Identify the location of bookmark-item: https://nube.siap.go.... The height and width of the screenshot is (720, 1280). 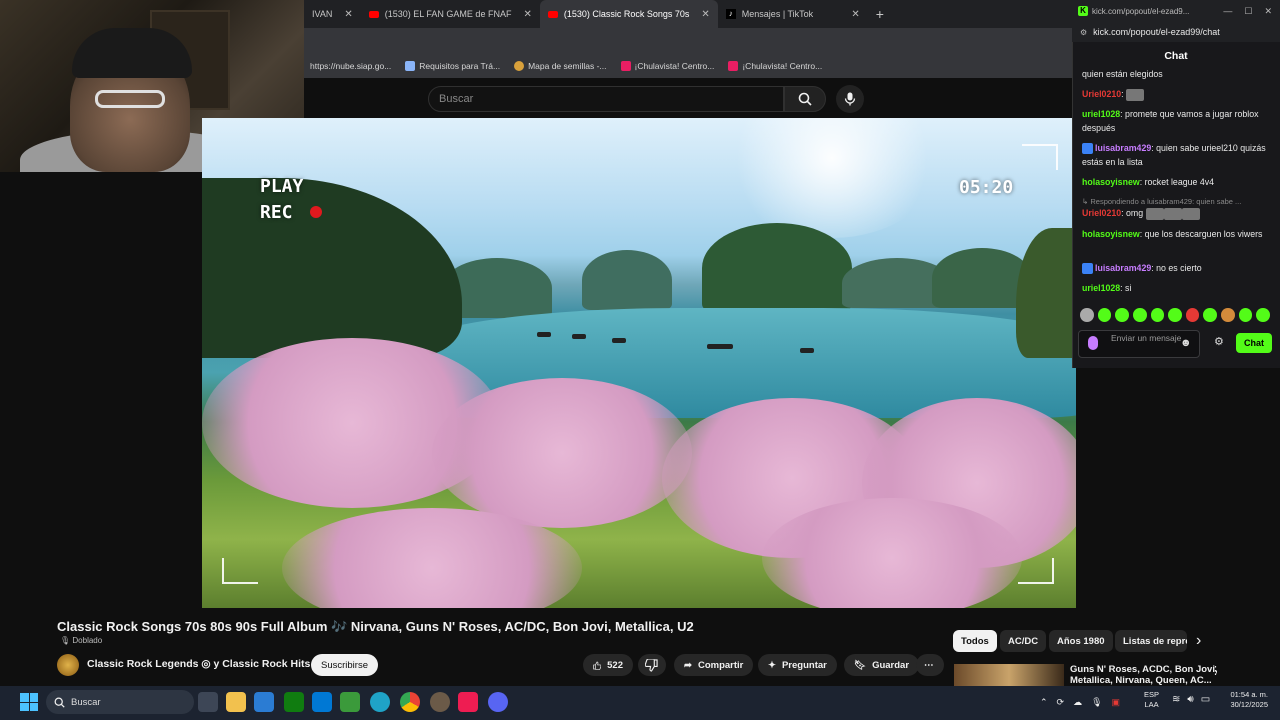
(350, 66).